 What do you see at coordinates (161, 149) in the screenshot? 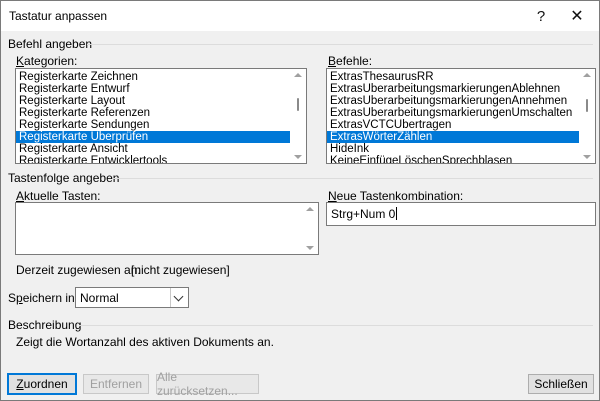
I see `list-item: Registerkarte Ansicht` at bounding box center [161, 149].